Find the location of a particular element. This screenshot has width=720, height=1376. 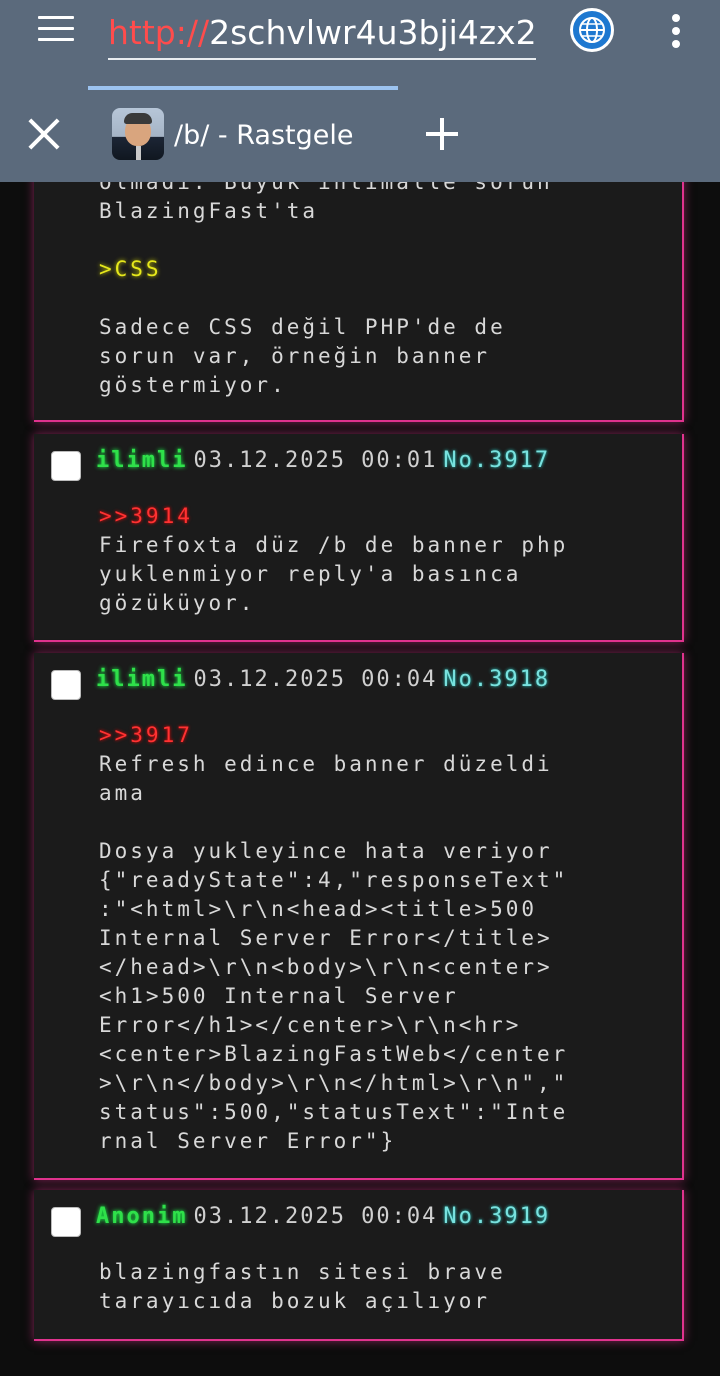

post-line: Sadece CSS değil PHP'de de is located at coordinates (302, 327).